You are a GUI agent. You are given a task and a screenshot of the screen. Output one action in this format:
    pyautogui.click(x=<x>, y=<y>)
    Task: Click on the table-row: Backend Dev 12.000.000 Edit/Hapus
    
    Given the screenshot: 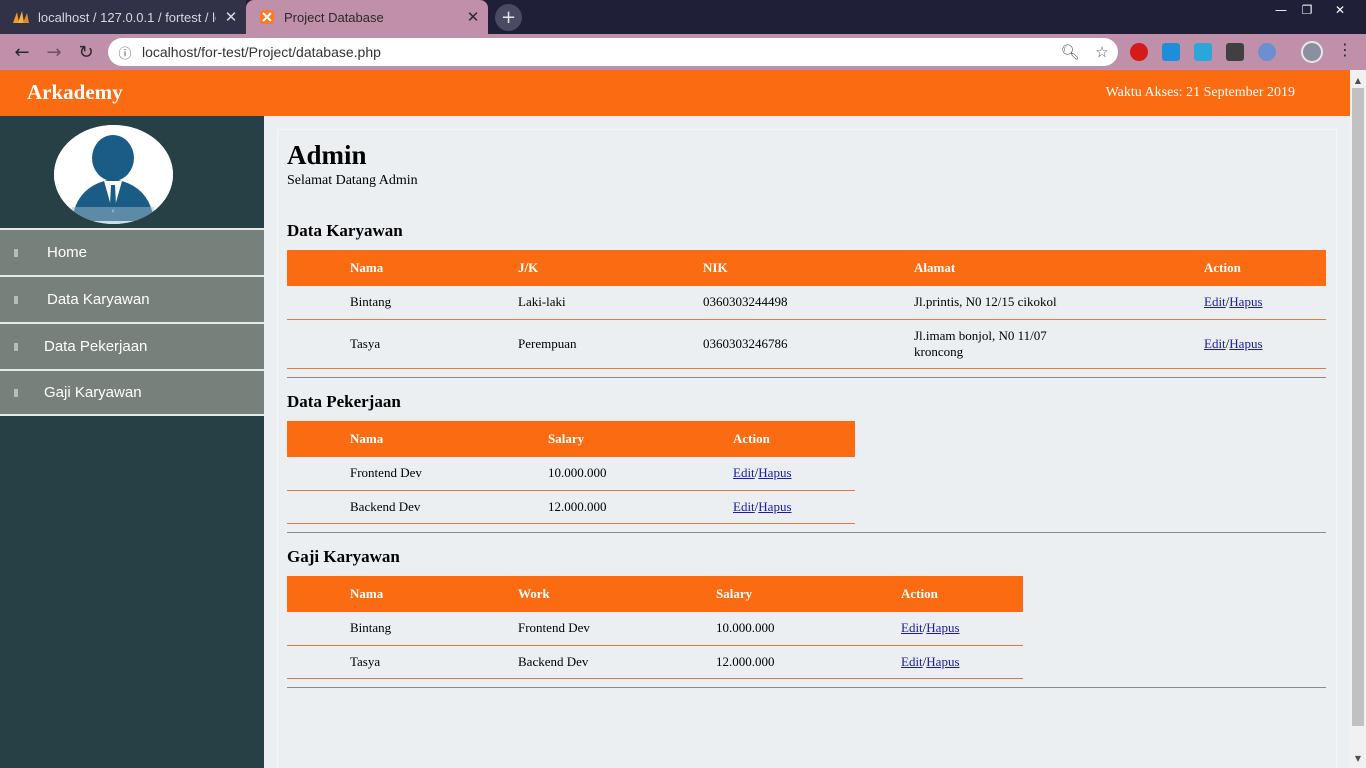 What is the action you would take?
    pyautogui.click(x=571, y=507)
    